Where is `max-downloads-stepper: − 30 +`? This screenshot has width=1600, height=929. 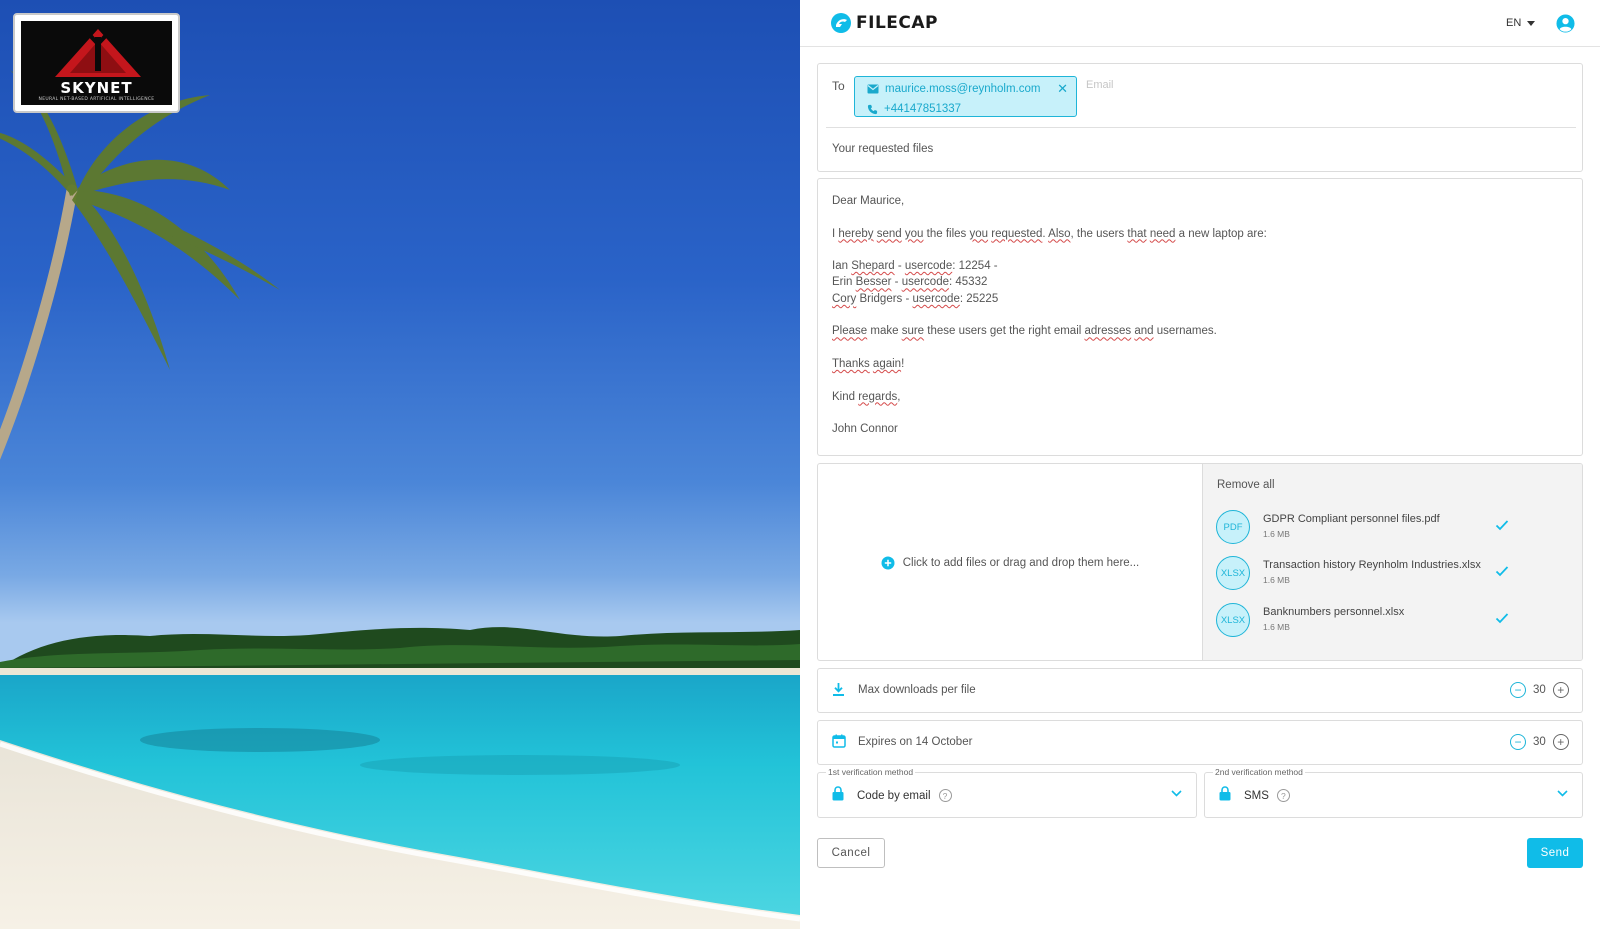 max-downloads-stepper: − 30 + is located at coordinates (1539, 690).